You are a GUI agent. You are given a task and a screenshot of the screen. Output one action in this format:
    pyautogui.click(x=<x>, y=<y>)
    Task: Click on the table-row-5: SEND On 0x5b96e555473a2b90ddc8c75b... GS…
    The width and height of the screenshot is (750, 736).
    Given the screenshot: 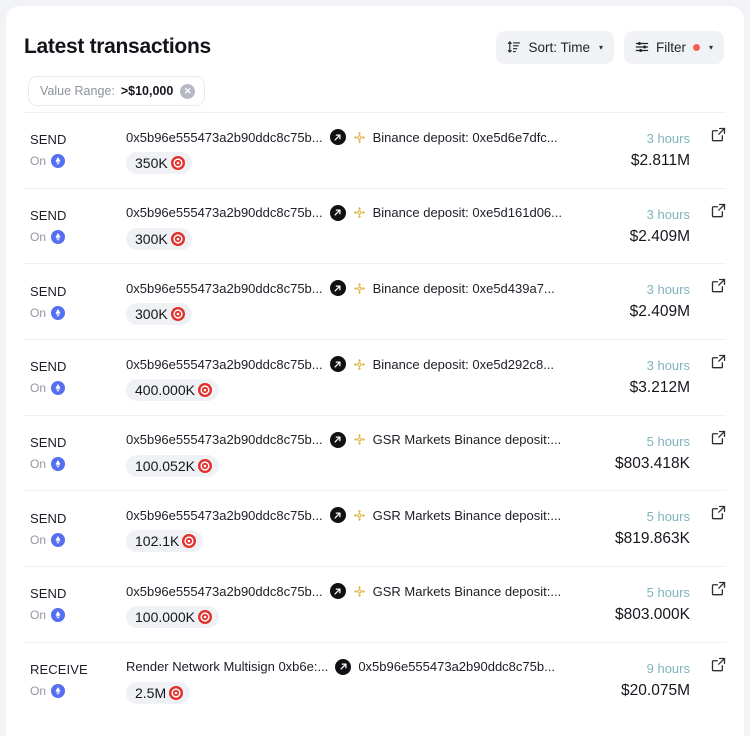 What is the action you would take?
    pyautogui.click(x=375, y=528)
    